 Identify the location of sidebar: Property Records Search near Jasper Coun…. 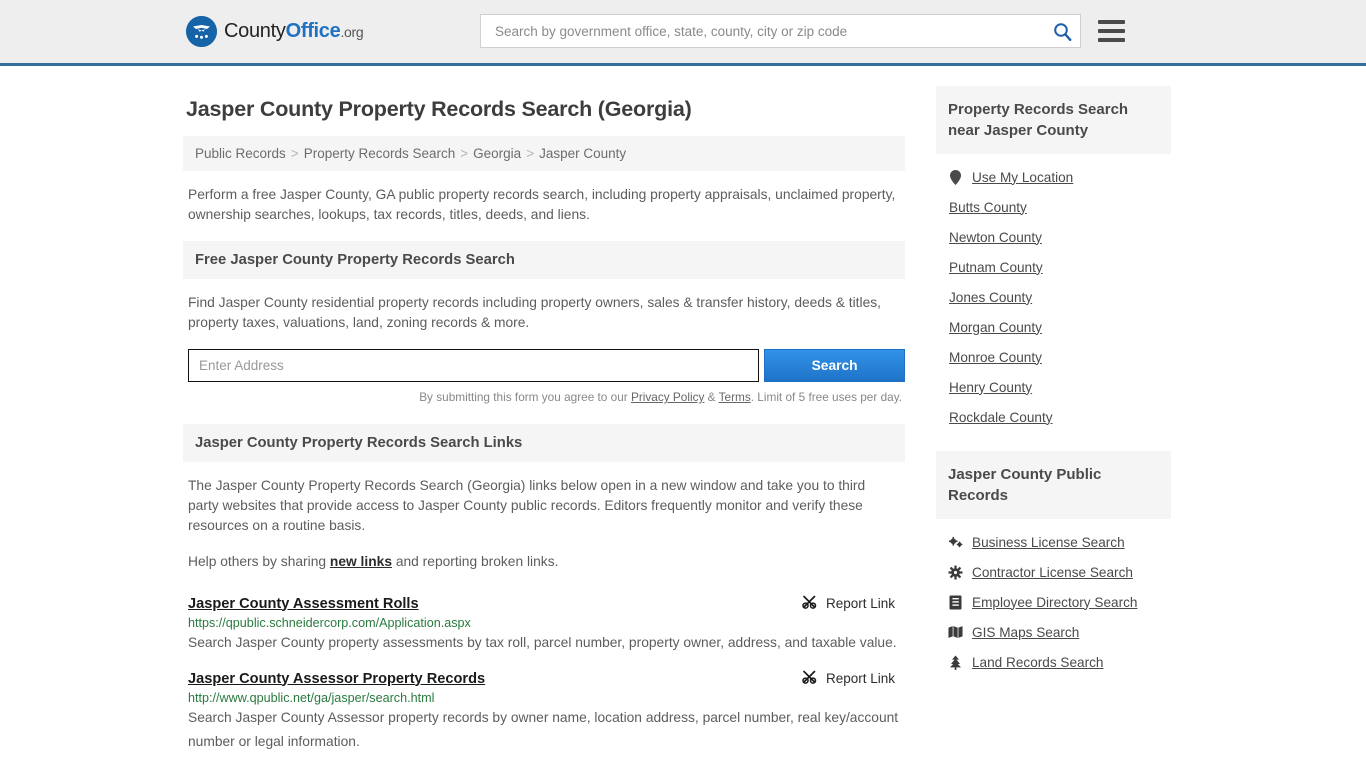
(1053, 391).